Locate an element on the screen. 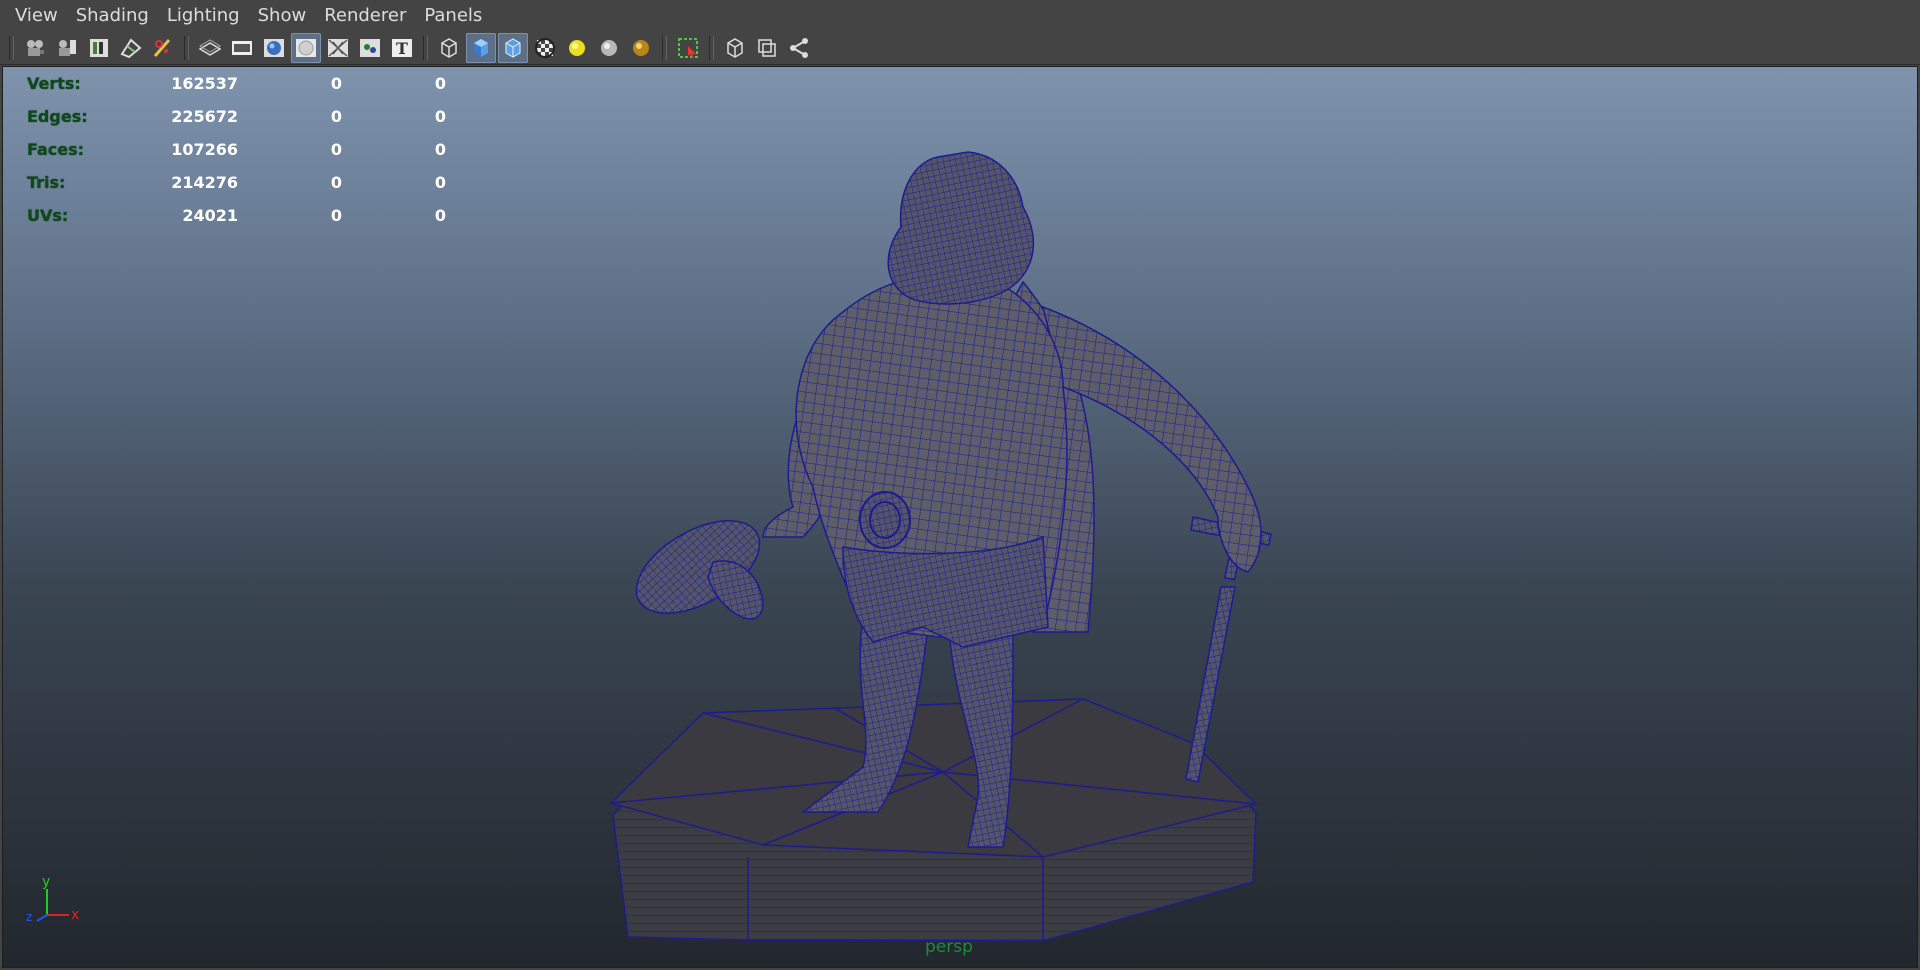 The width and height of the screenshot is (1920, 970). tunic is located at coordinates (945, 591).